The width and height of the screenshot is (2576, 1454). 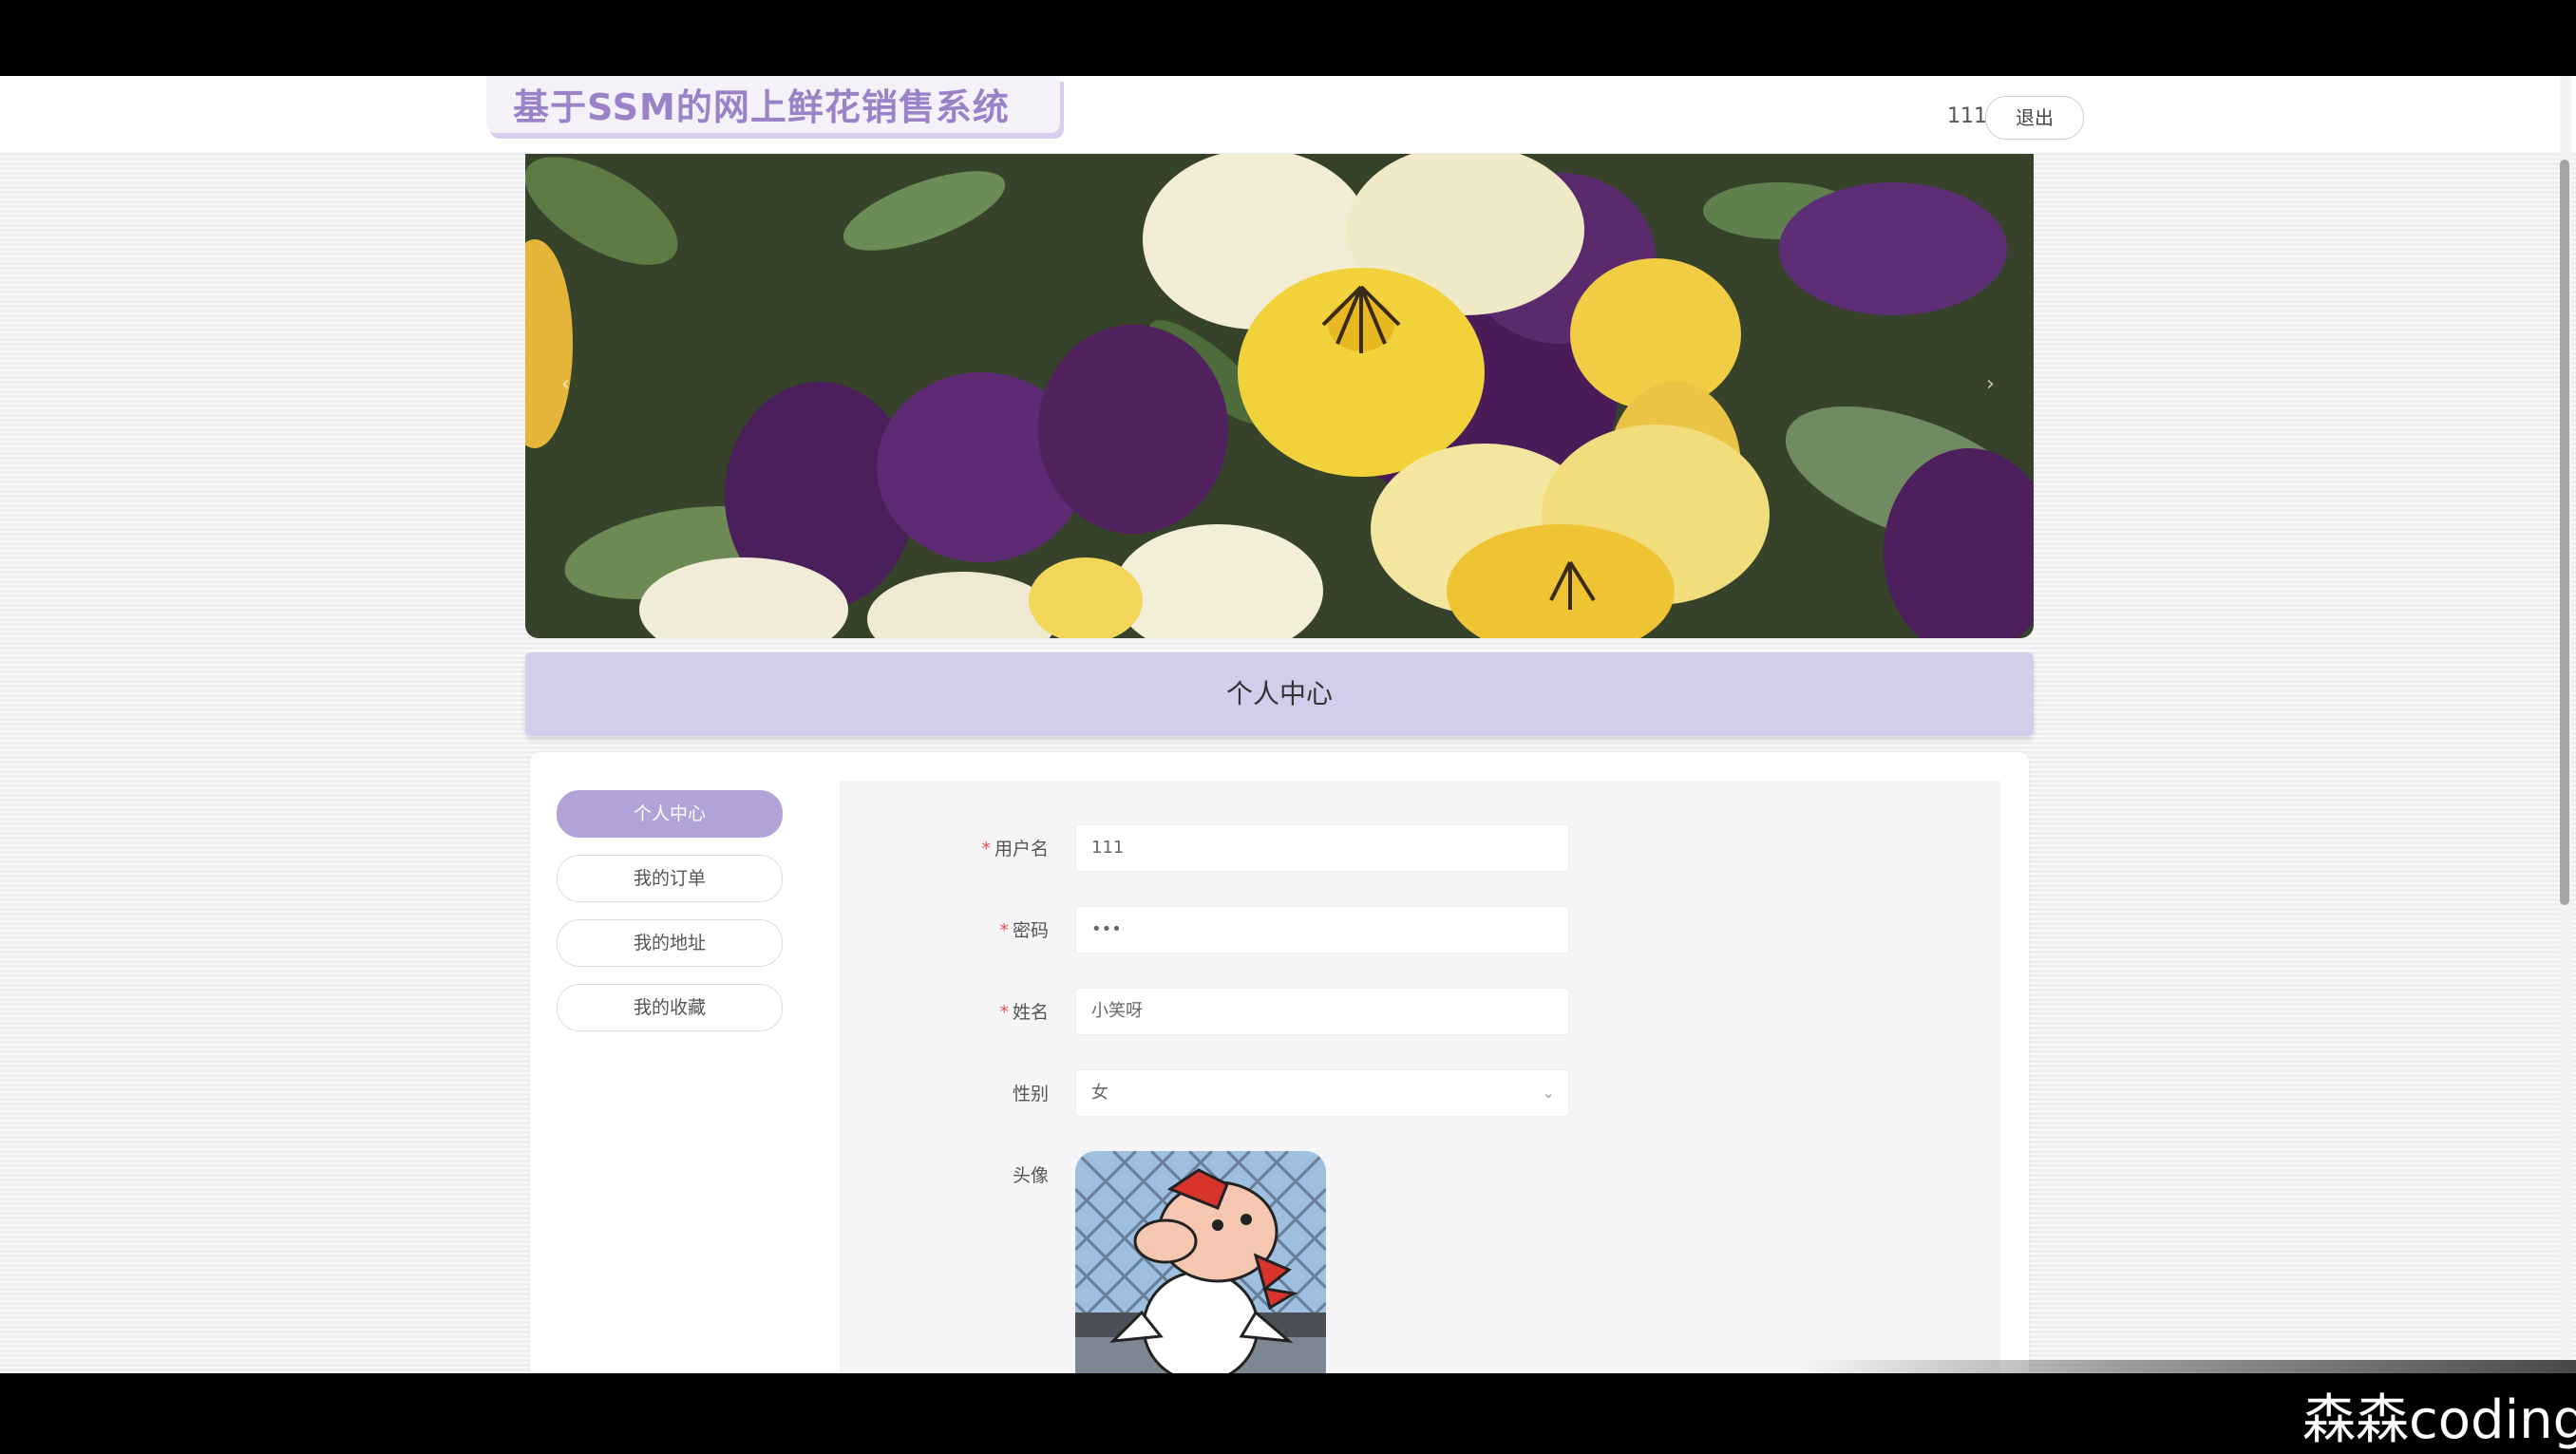 I want to click on form-row-username: * 用户名 111, so click(x=1420, y=849).